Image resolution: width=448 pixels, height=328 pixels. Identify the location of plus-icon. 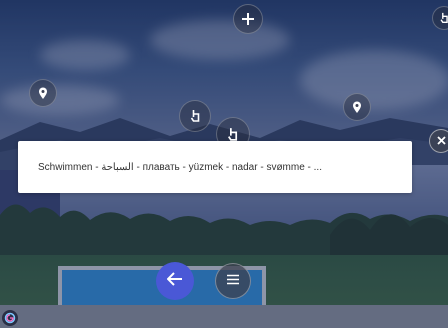
(248, 19).